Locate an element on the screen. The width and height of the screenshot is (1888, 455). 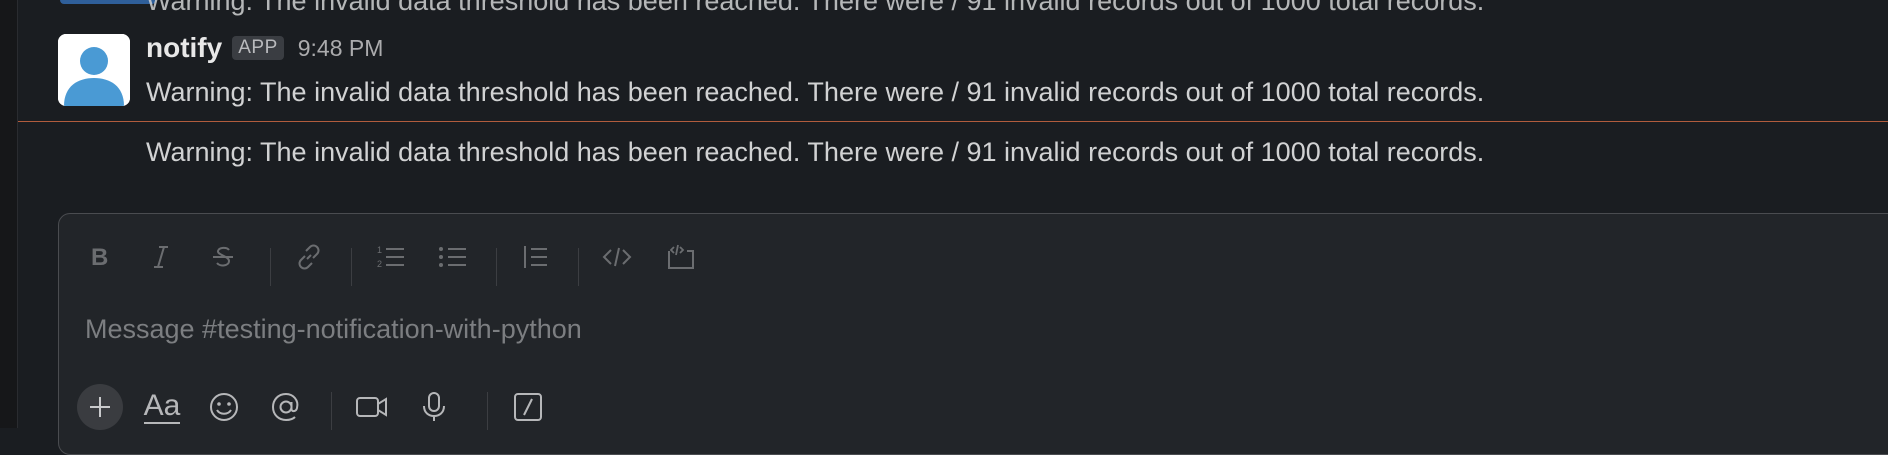
text-format-icon: Aa is located at coordinates (162, 406).